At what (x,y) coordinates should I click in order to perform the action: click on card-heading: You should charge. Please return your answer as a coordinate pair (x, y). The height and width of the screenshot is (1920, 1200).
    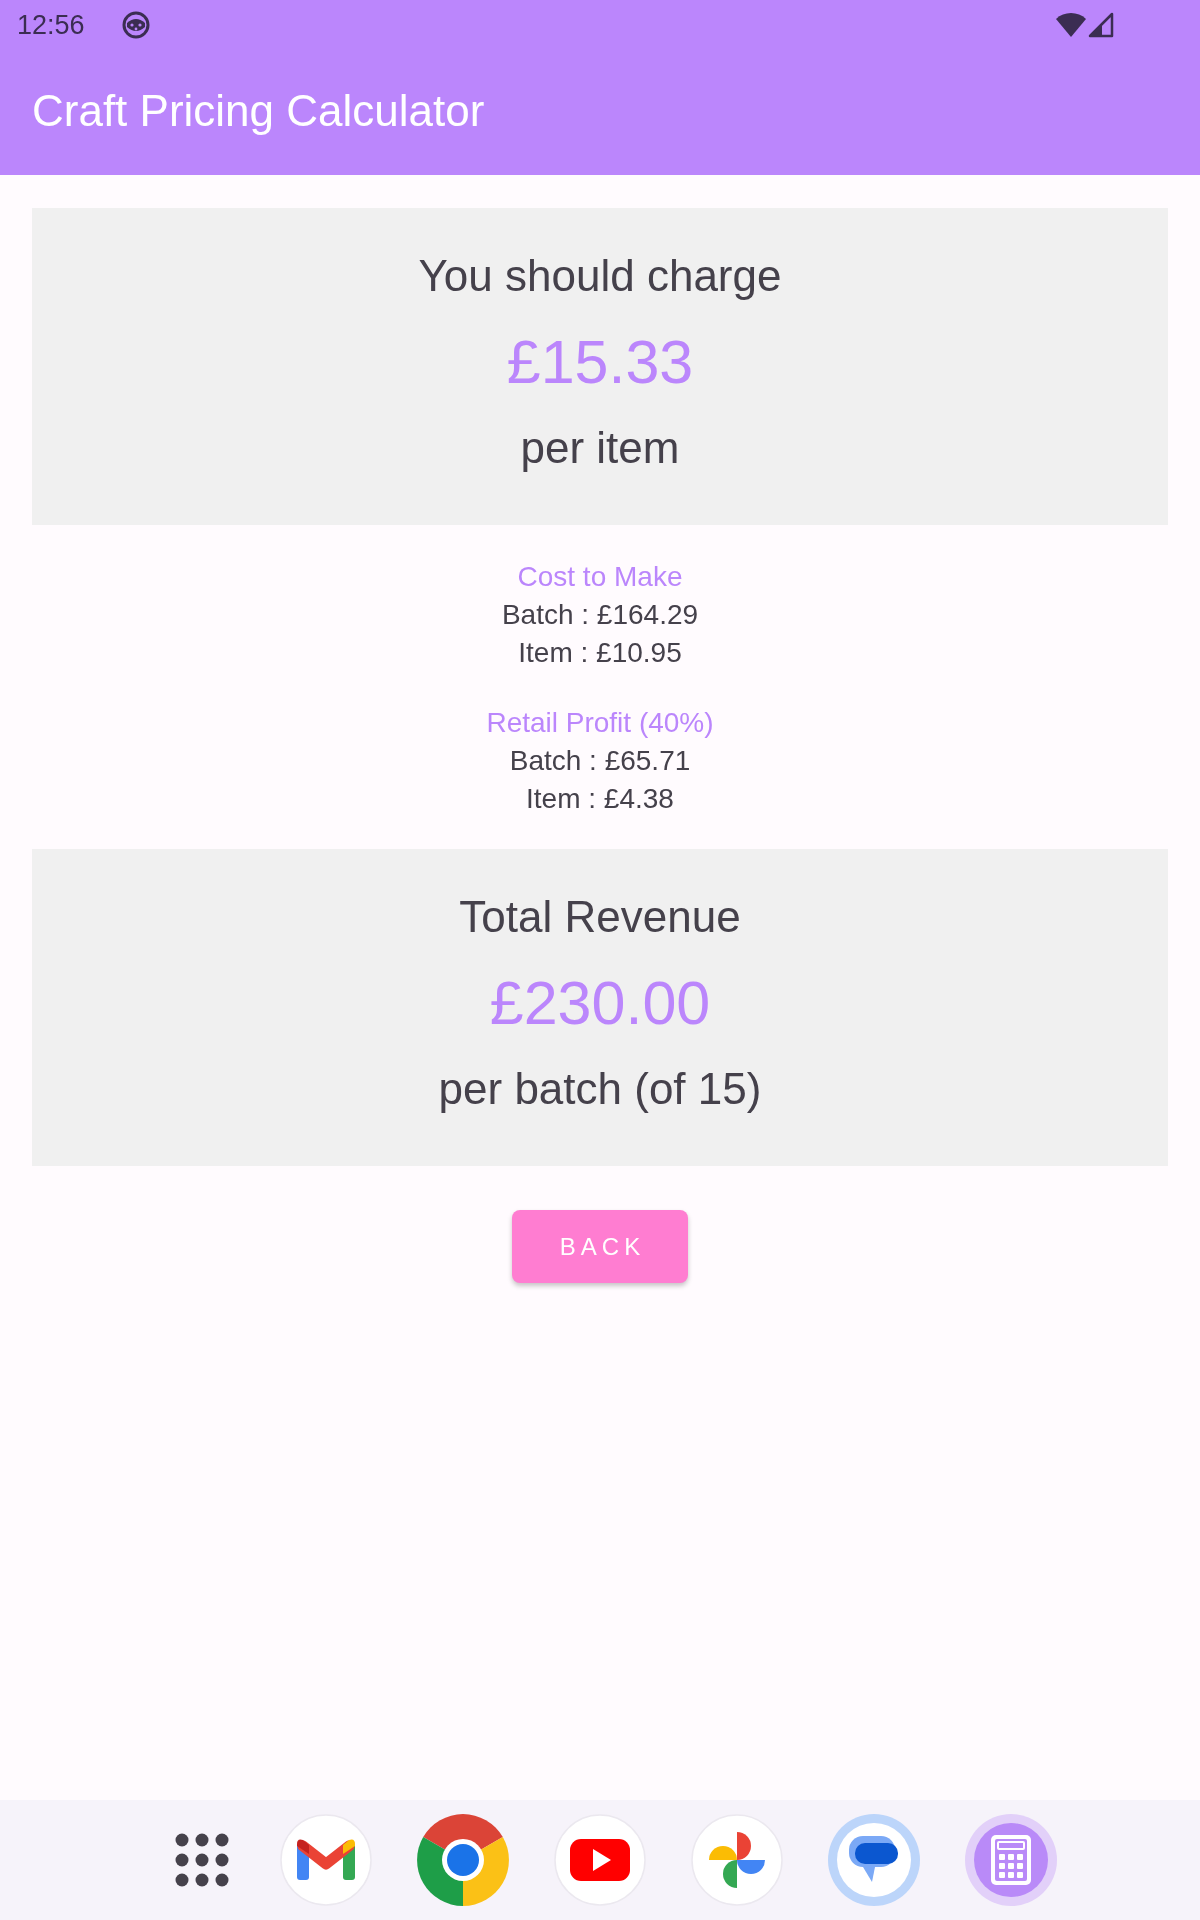
    Looking at the image, I should click on (600, 276).